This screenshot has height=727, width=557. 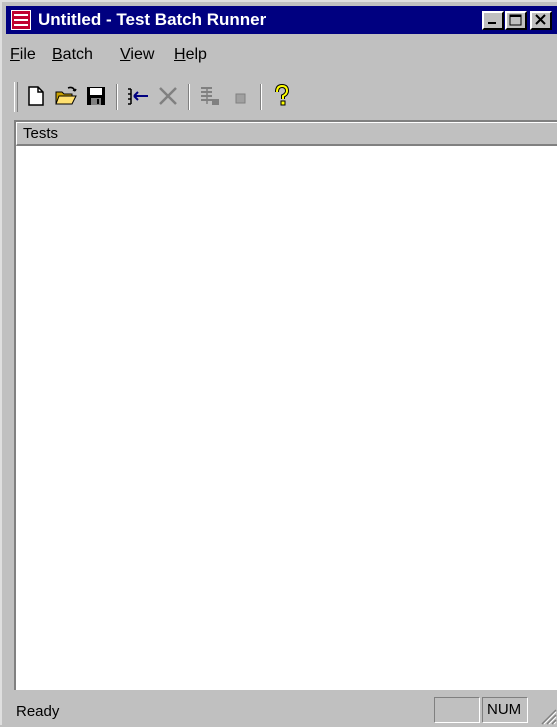 I want to click on minimize-button, so click(x=493, y=20).